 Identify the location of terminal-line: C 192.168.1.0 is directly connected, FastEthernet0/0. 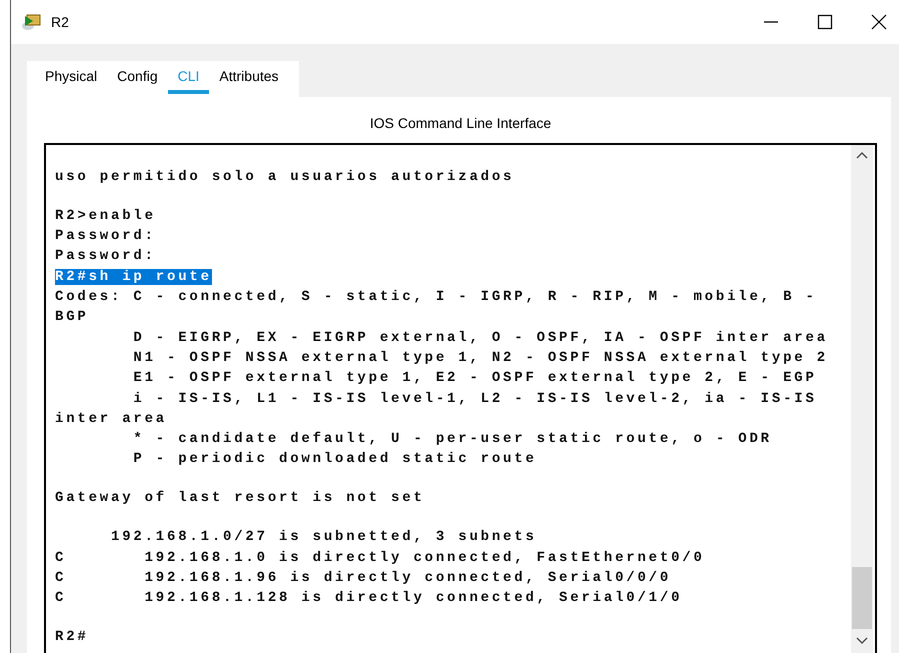
(380, 558).